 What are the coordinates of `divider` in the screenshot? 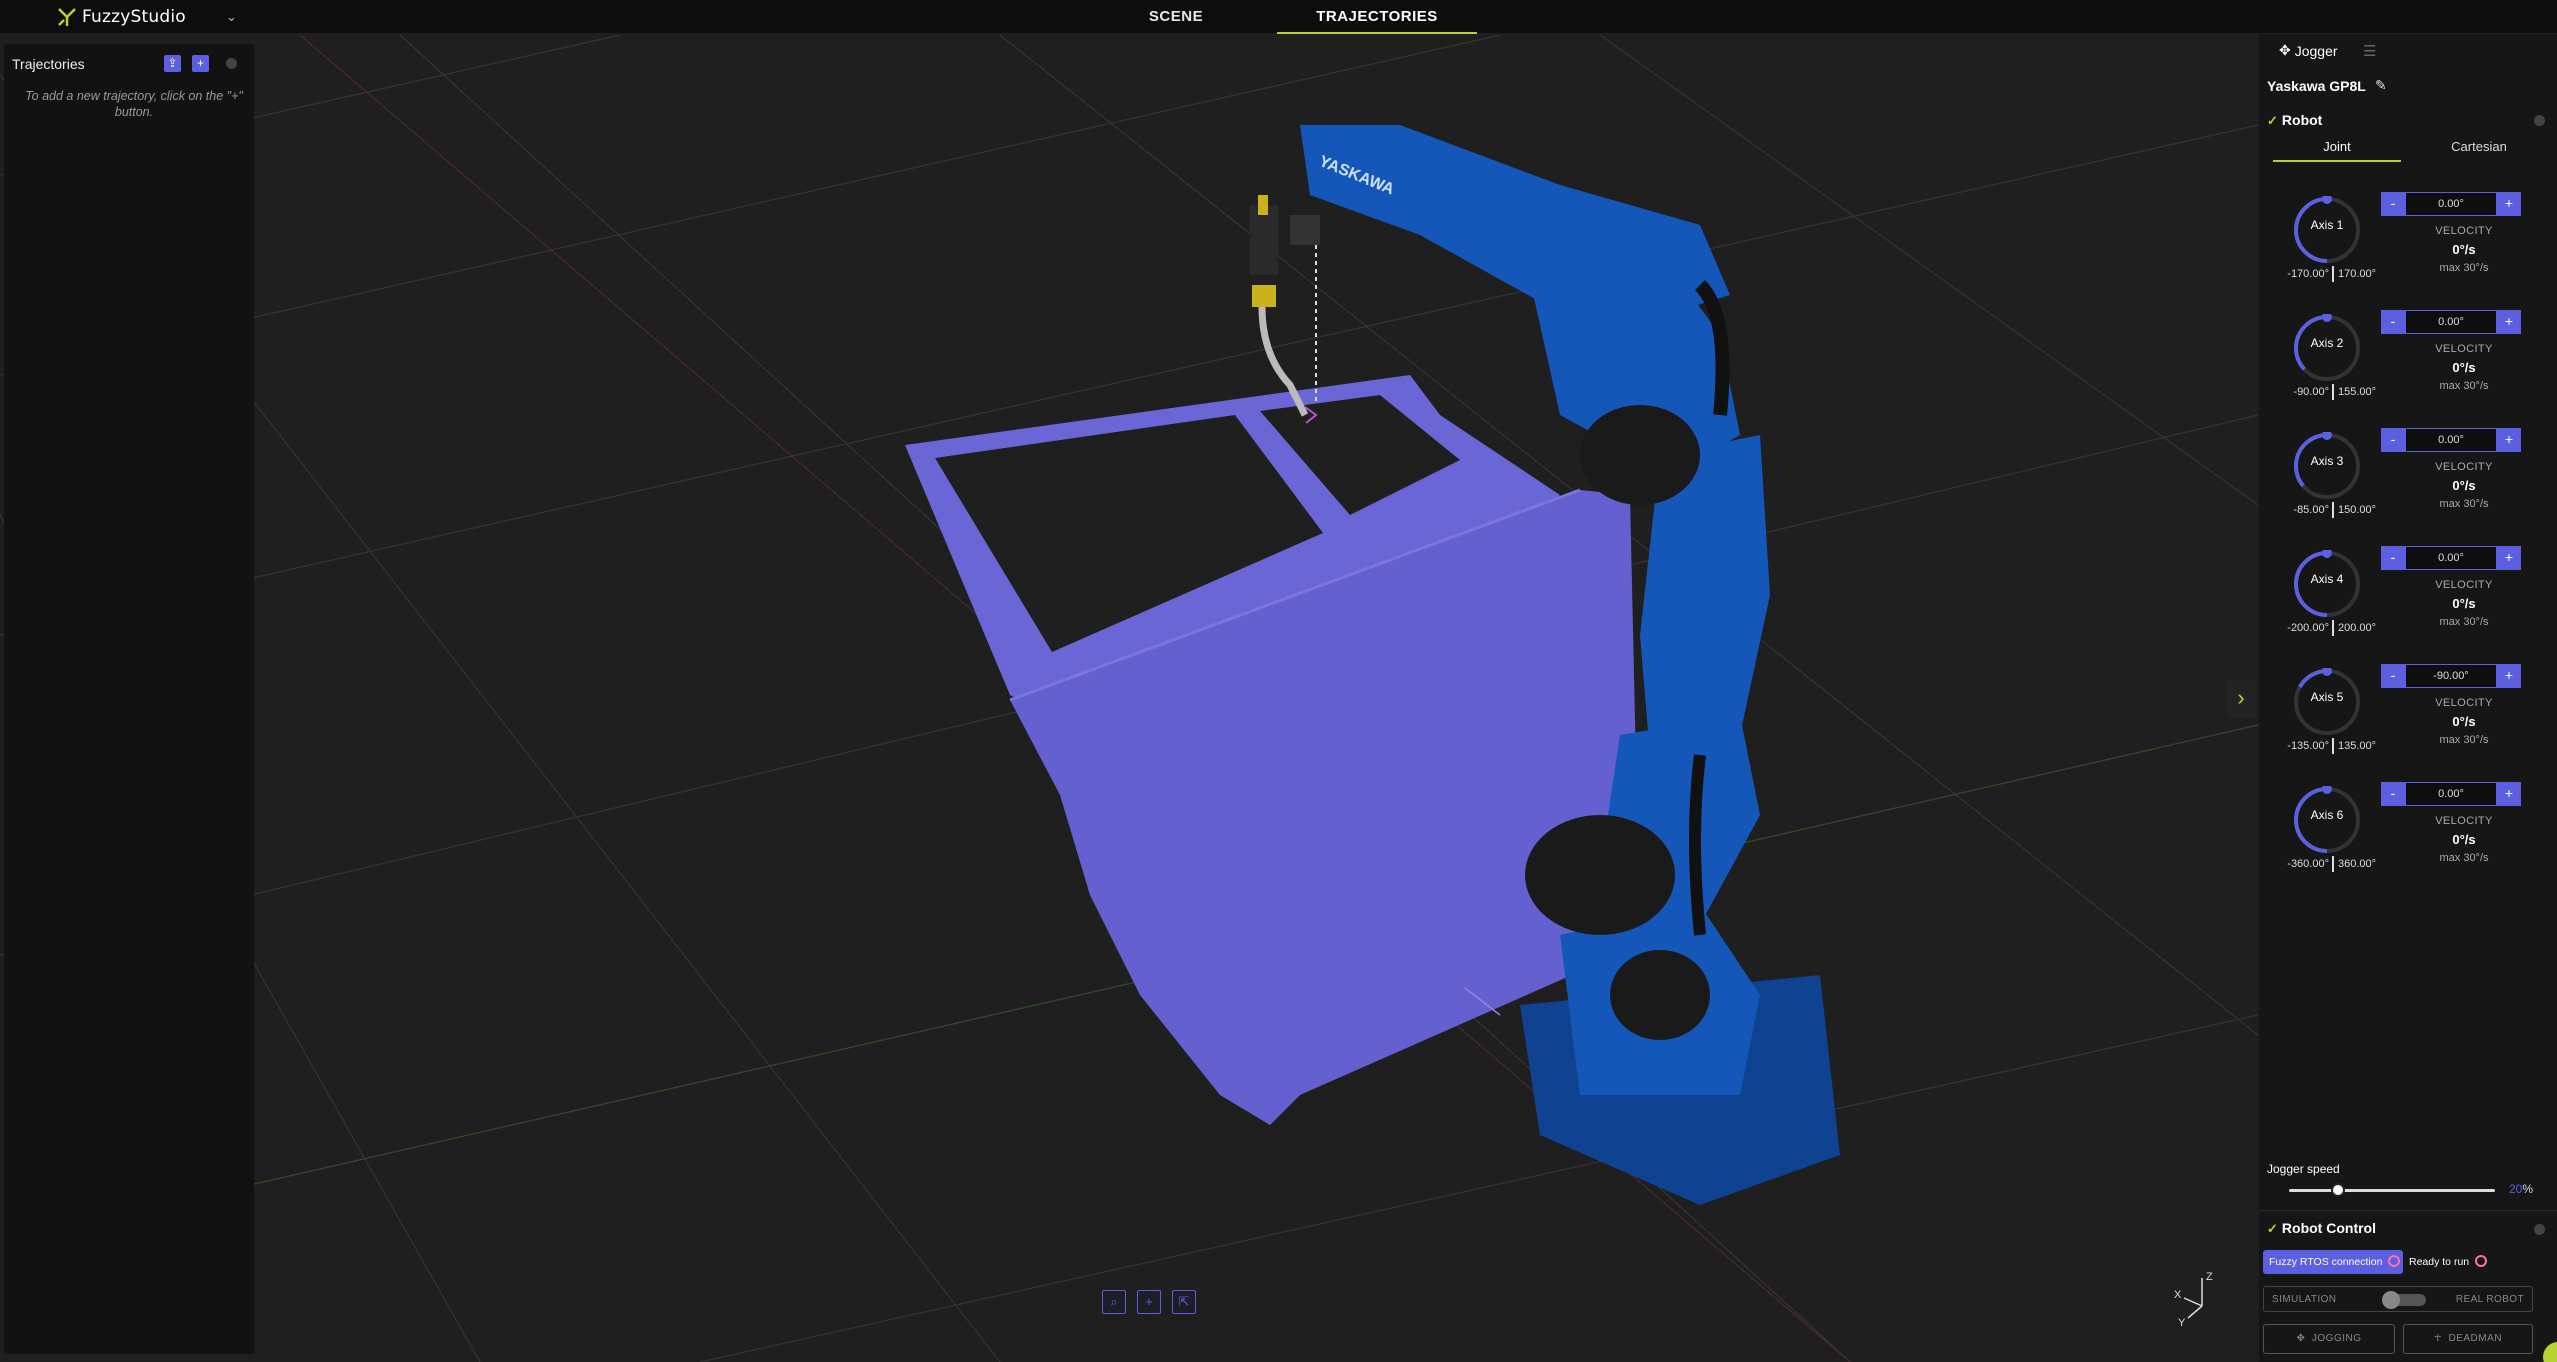 It's located at (2408, 1210).